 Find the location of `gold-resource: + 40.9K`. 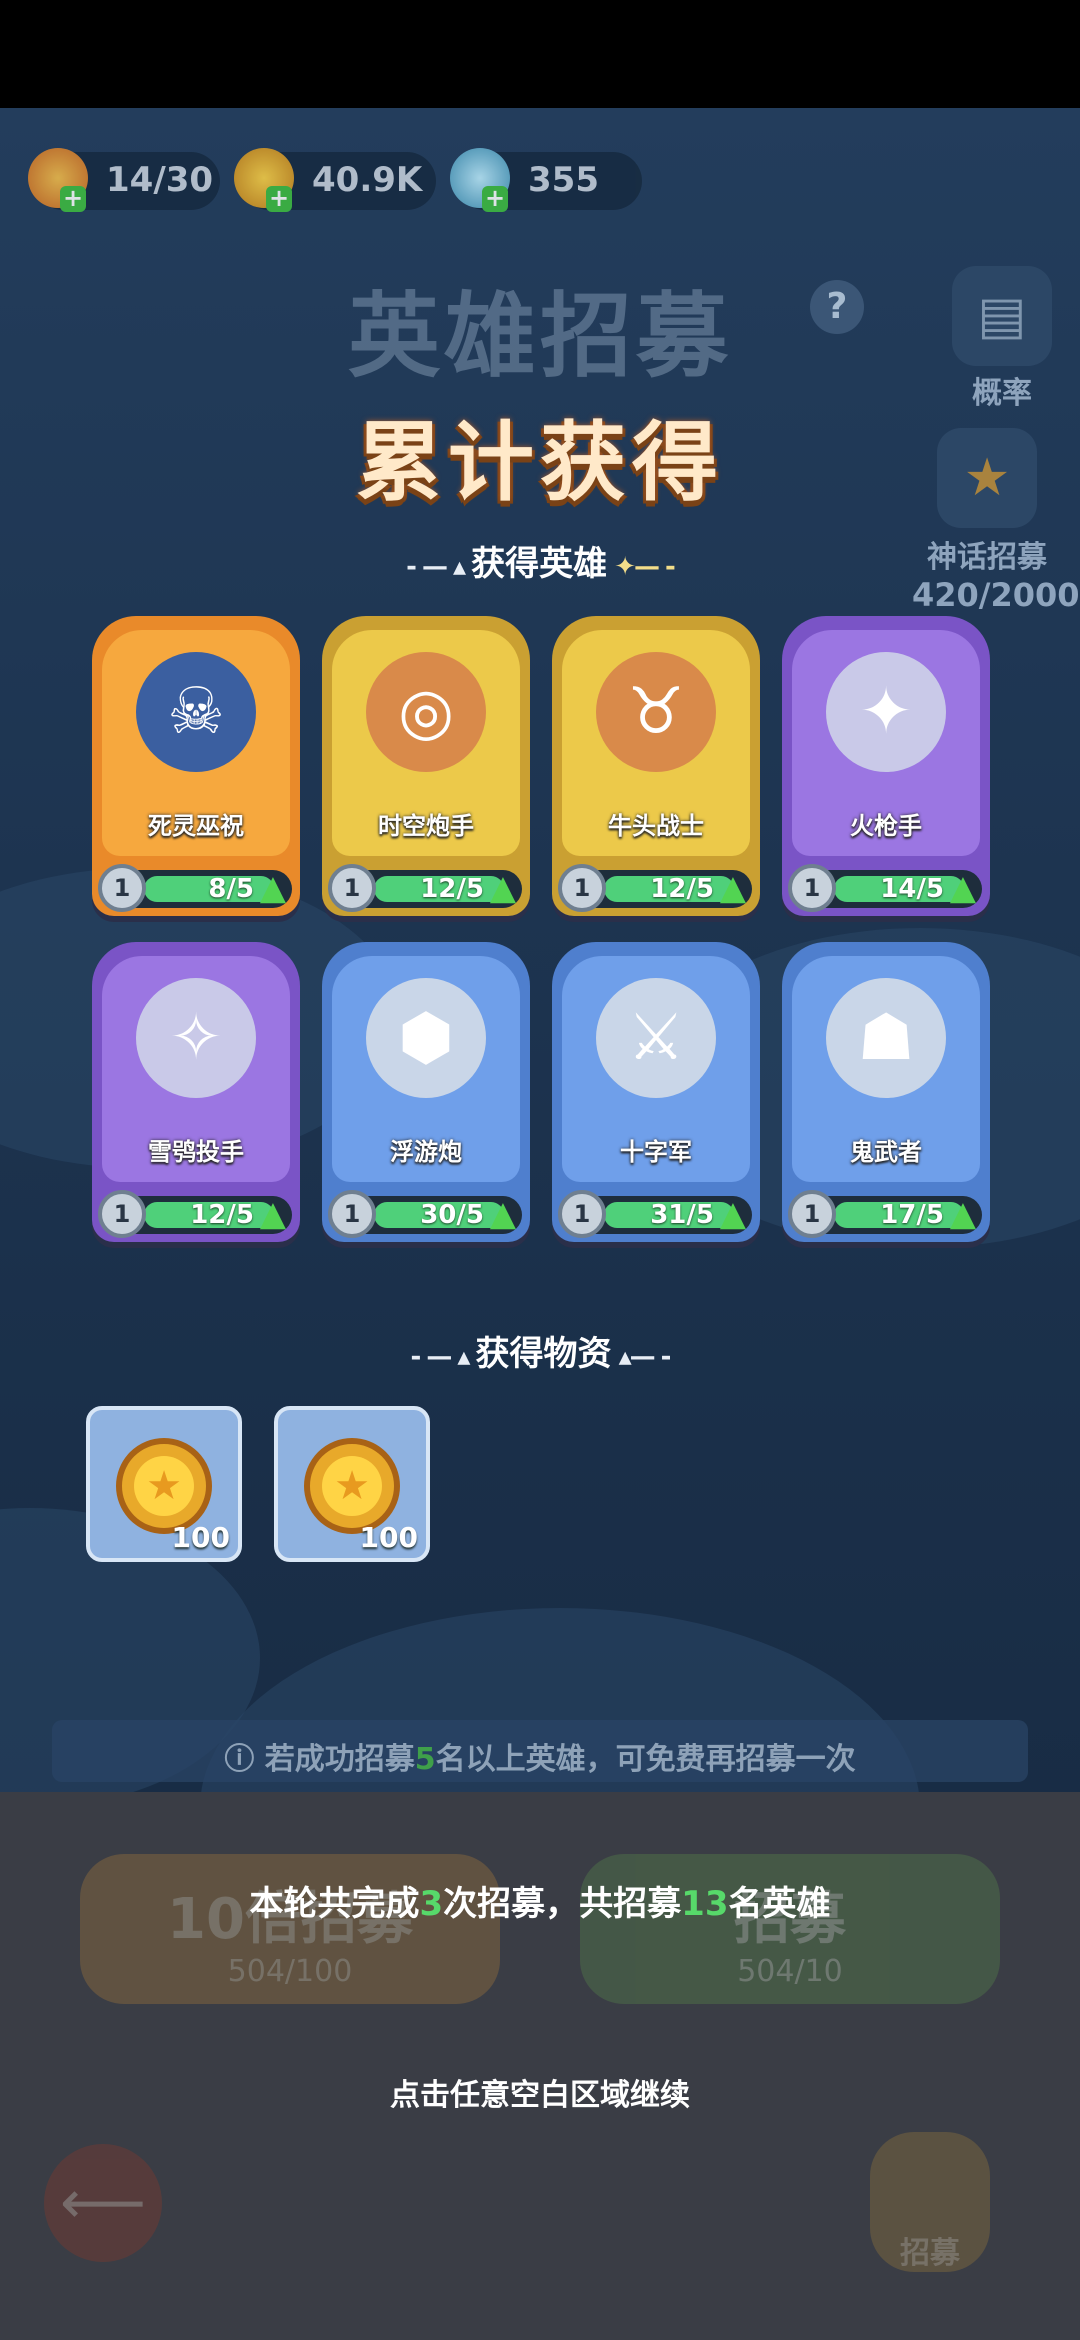

gold-resource: + 40.9K is located at coordinates (335, 180).